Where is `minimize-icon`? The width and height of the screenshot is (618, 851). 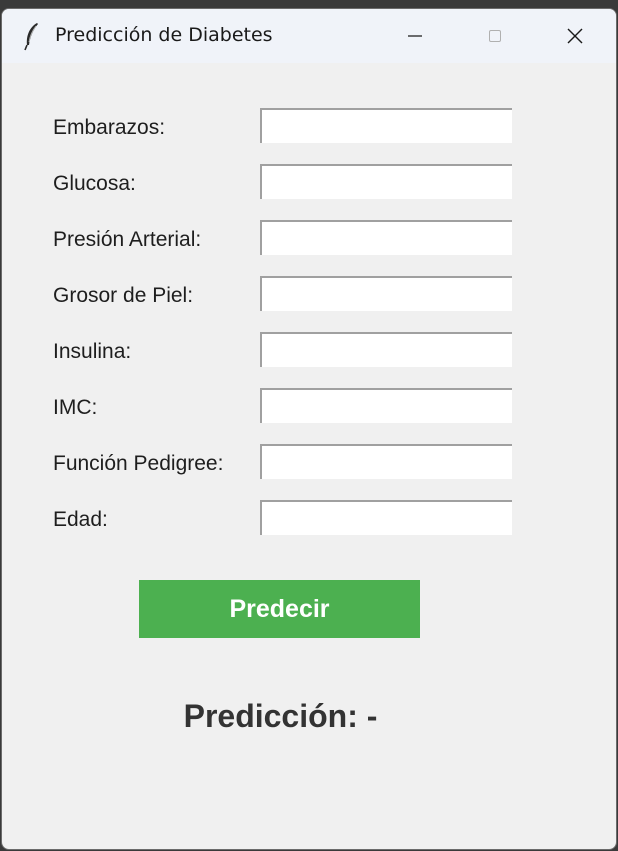 minimize-icon is located at coordinates (415, 36).